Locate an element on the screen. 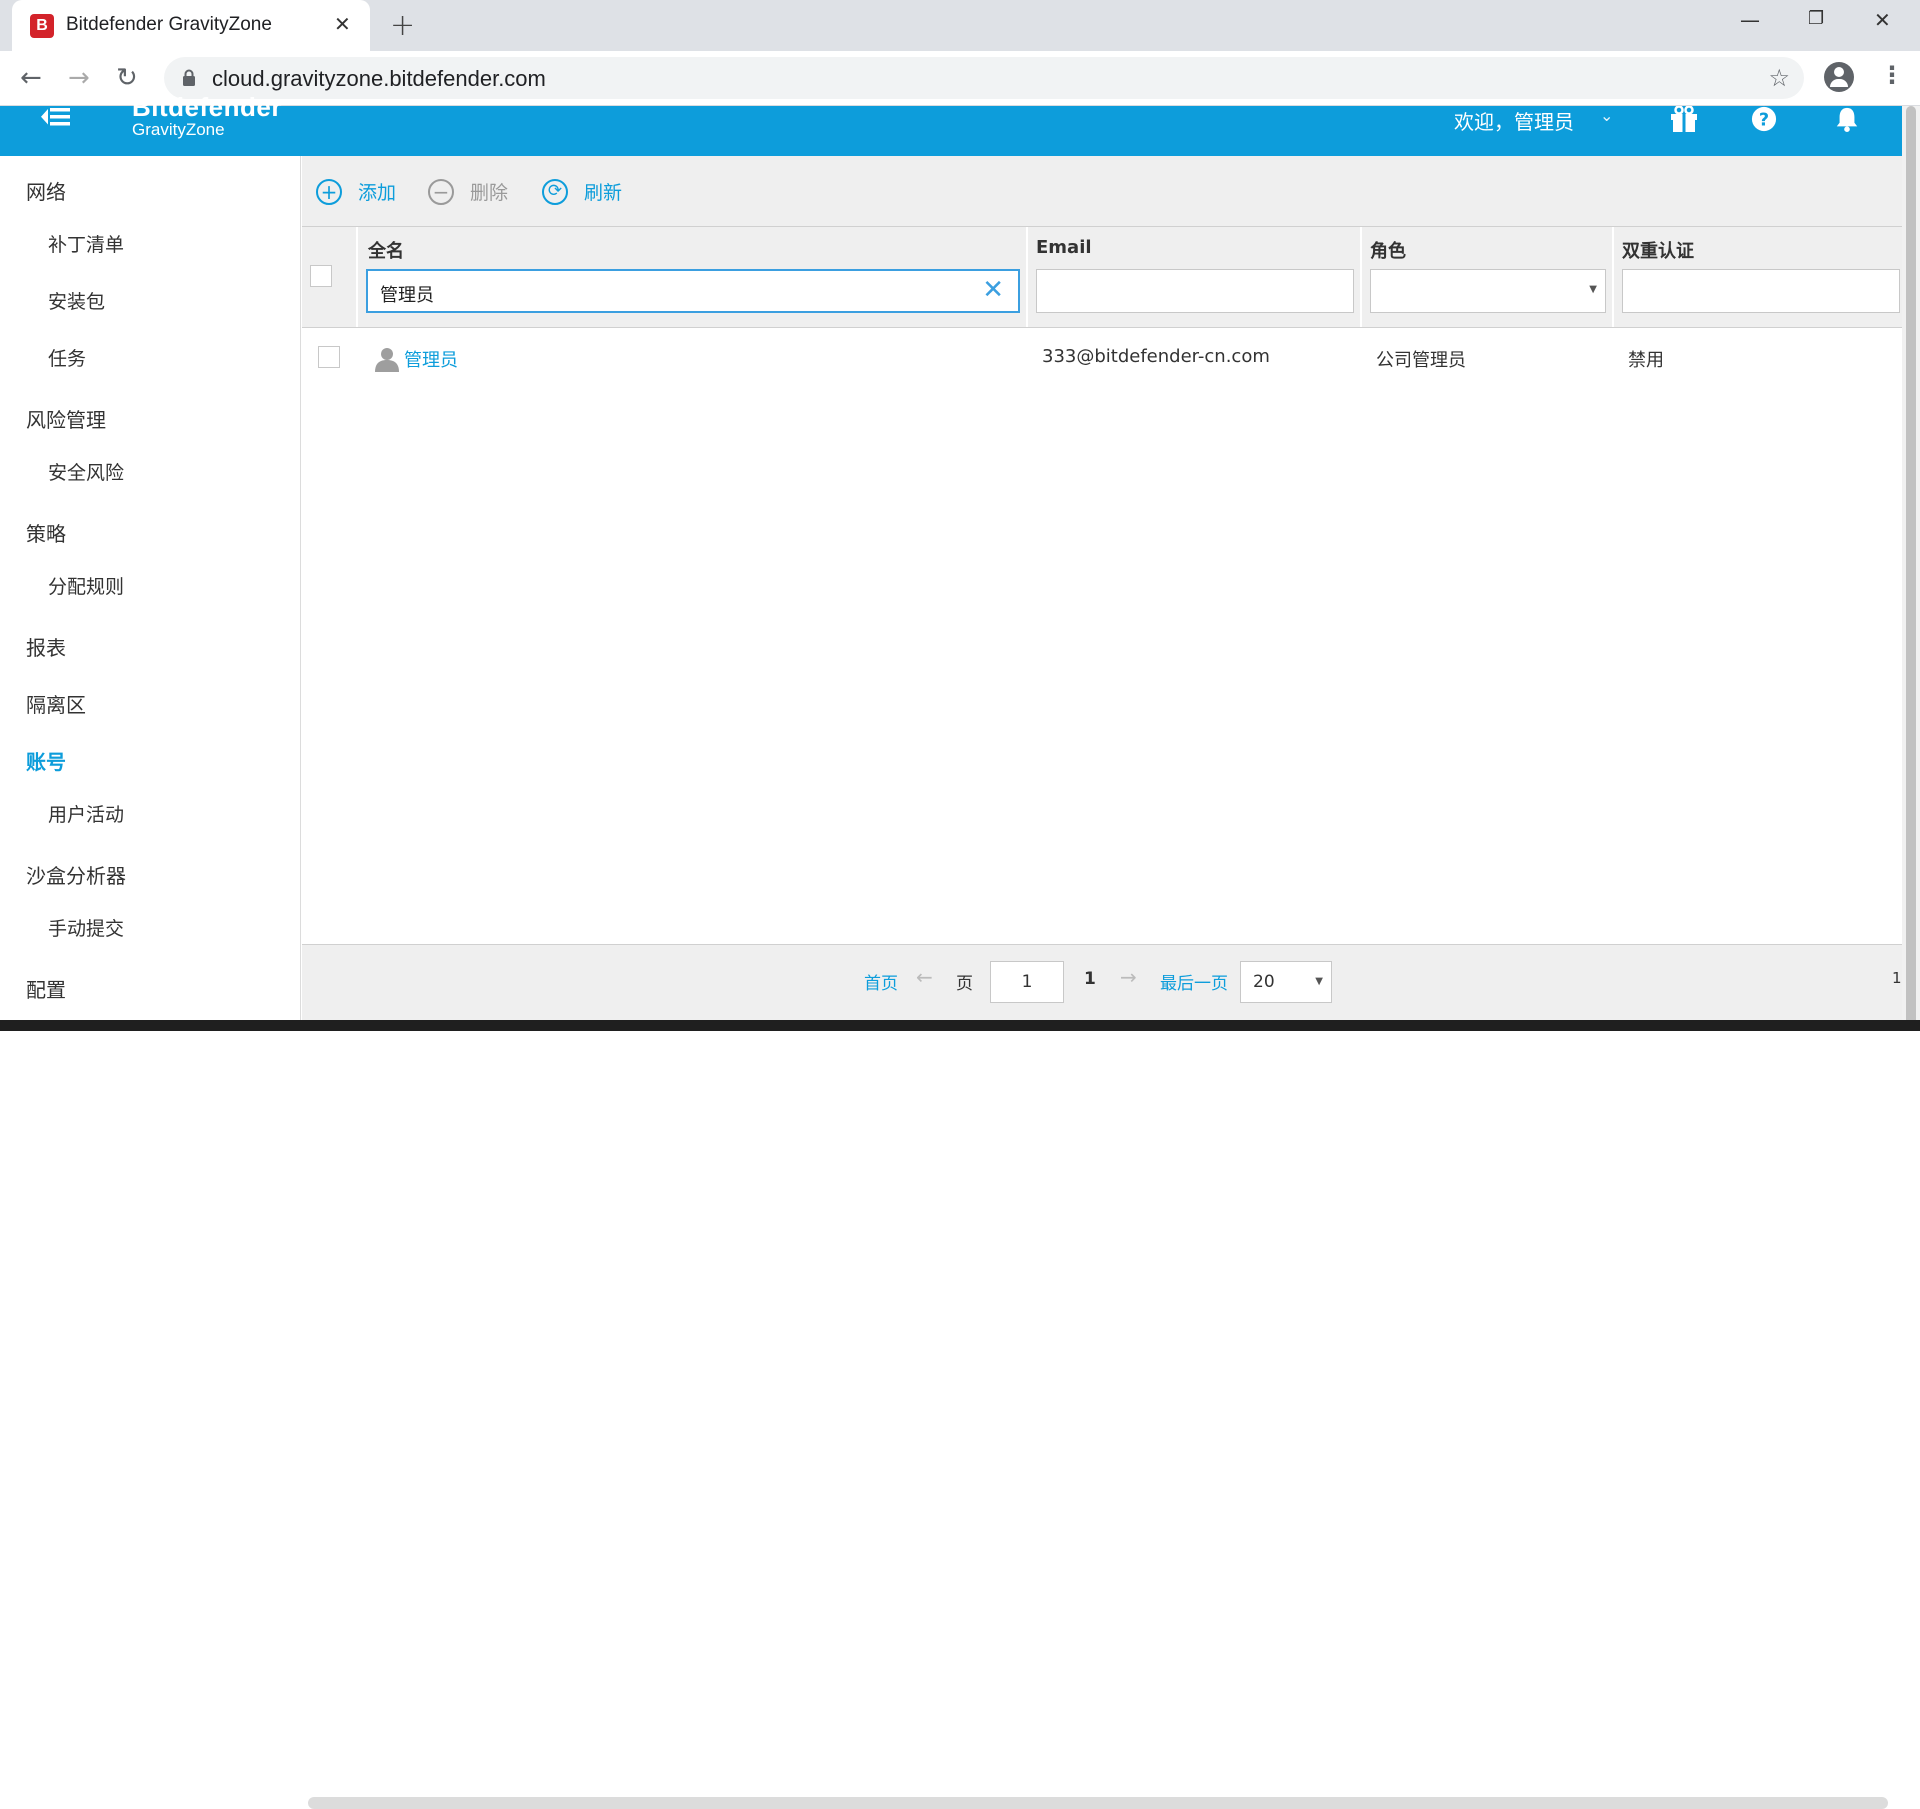  sidebar-item-assignment-rules: 分配规则 is located at coordinates (86, 585).